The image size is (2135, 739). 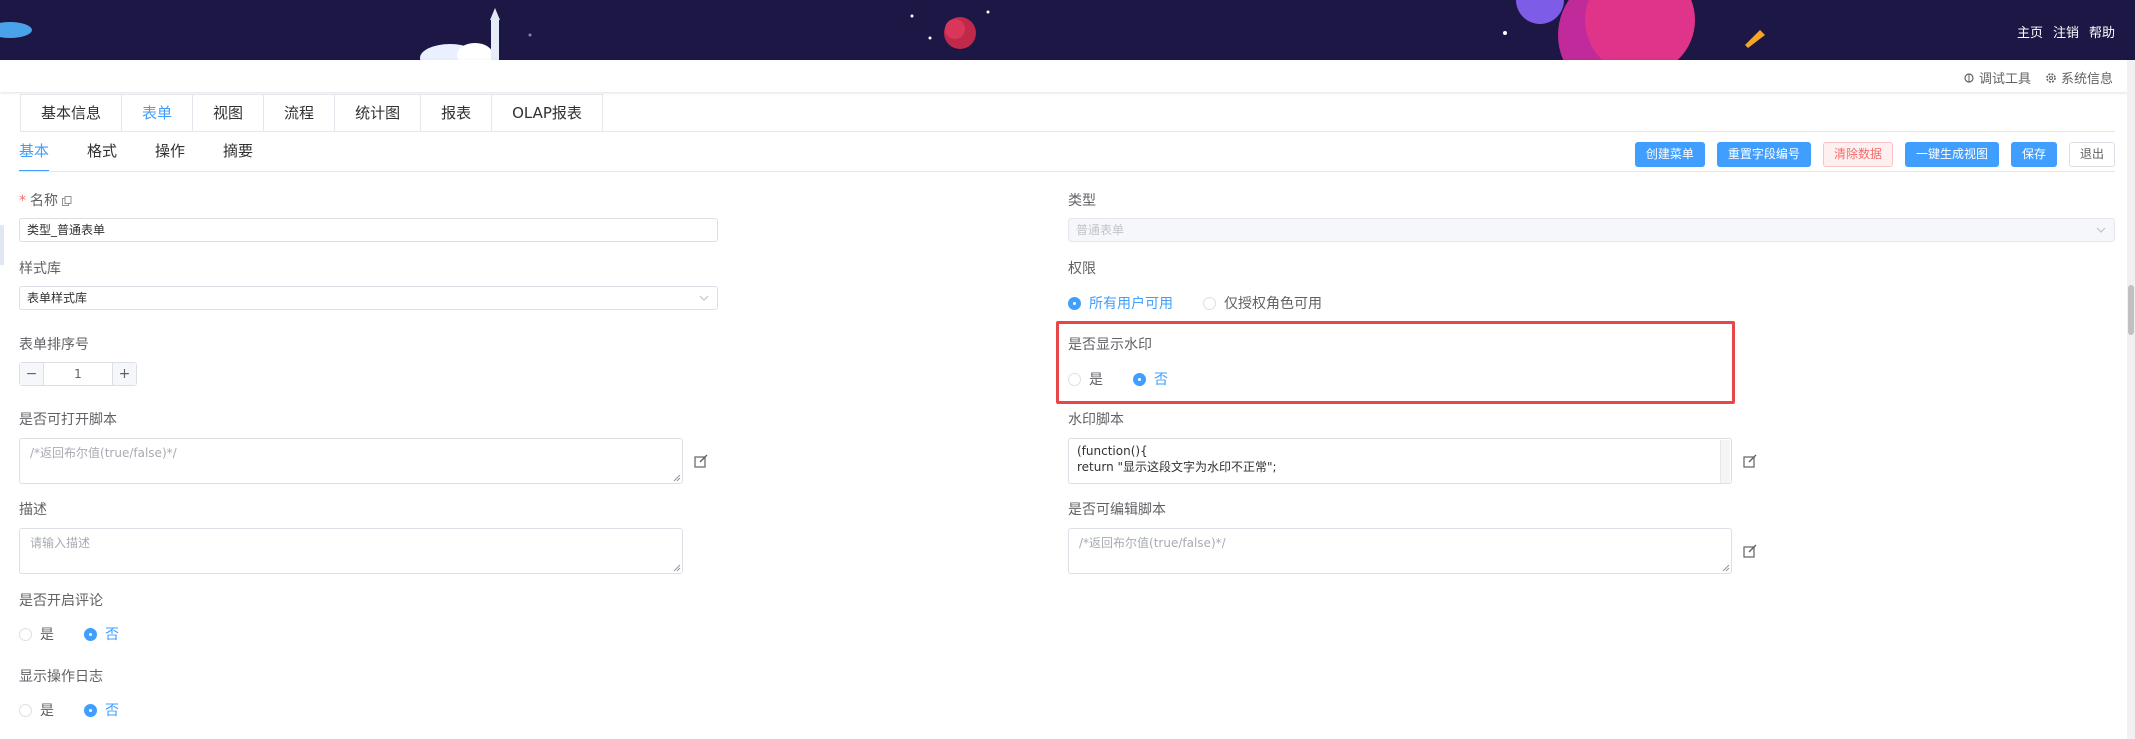 I want to click on save-button: 保存, so click(x=2033, y=154).